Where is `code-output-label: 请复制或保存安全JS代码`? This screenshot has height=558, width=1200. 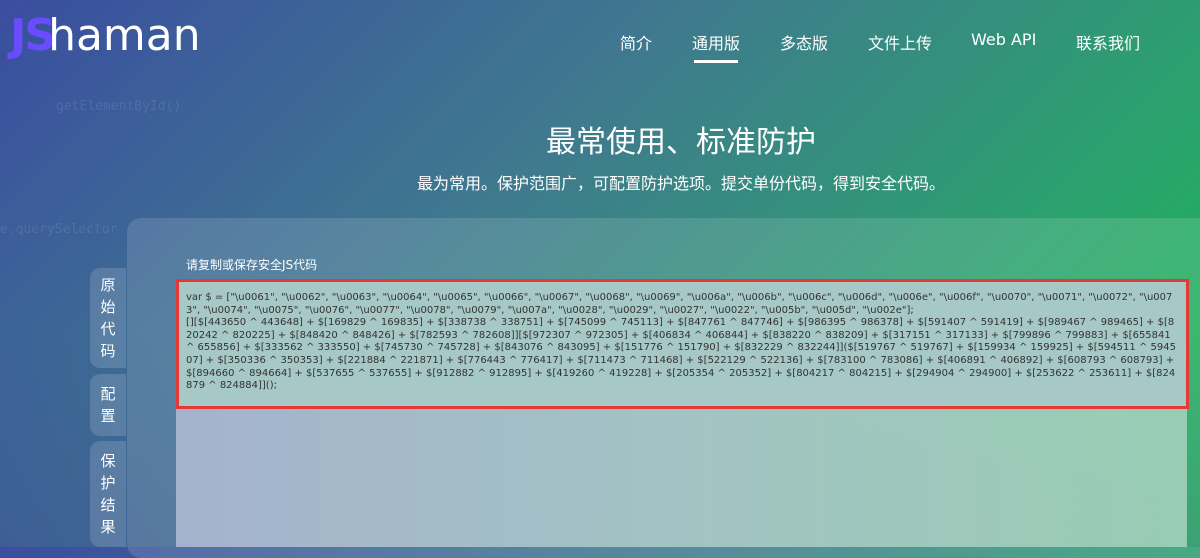 code-output-label: 请复制或保存安全JS代码 is located at coordinates (252, 265).